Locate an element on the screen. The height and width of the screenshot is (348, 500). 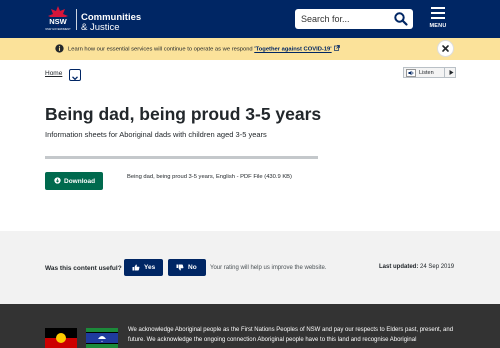
search-box is located at coordinates (354, 19).